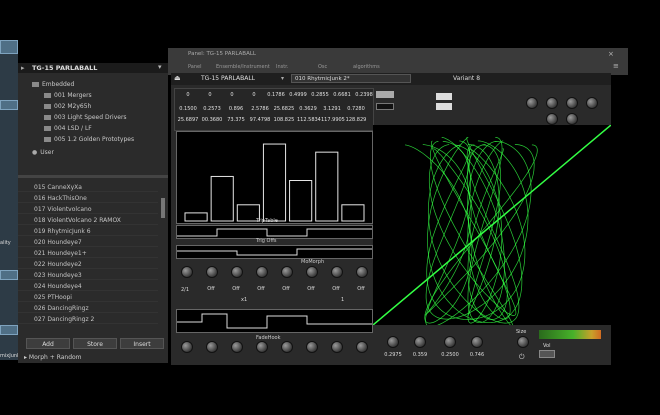  Describe the element at coordinates (243, 67) in the screenshot. I see `breadcrumb-item: Ensemble/Instrument` at that location.